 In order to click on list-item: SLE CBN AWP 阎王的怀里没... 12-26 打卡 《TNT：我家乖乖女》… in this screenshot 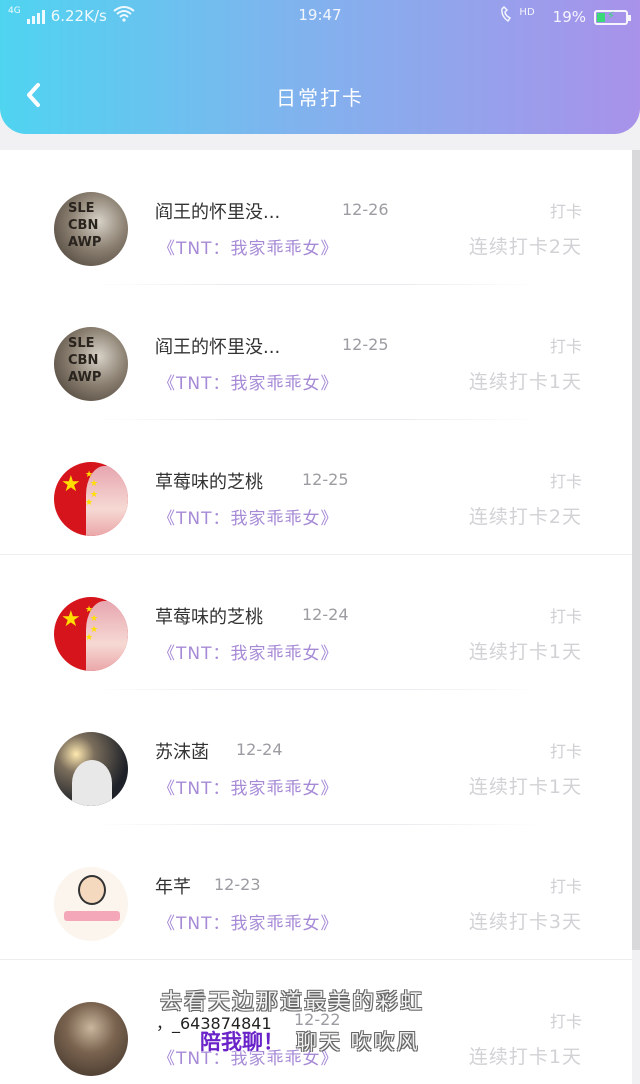, I will do `click(316, 217)`.